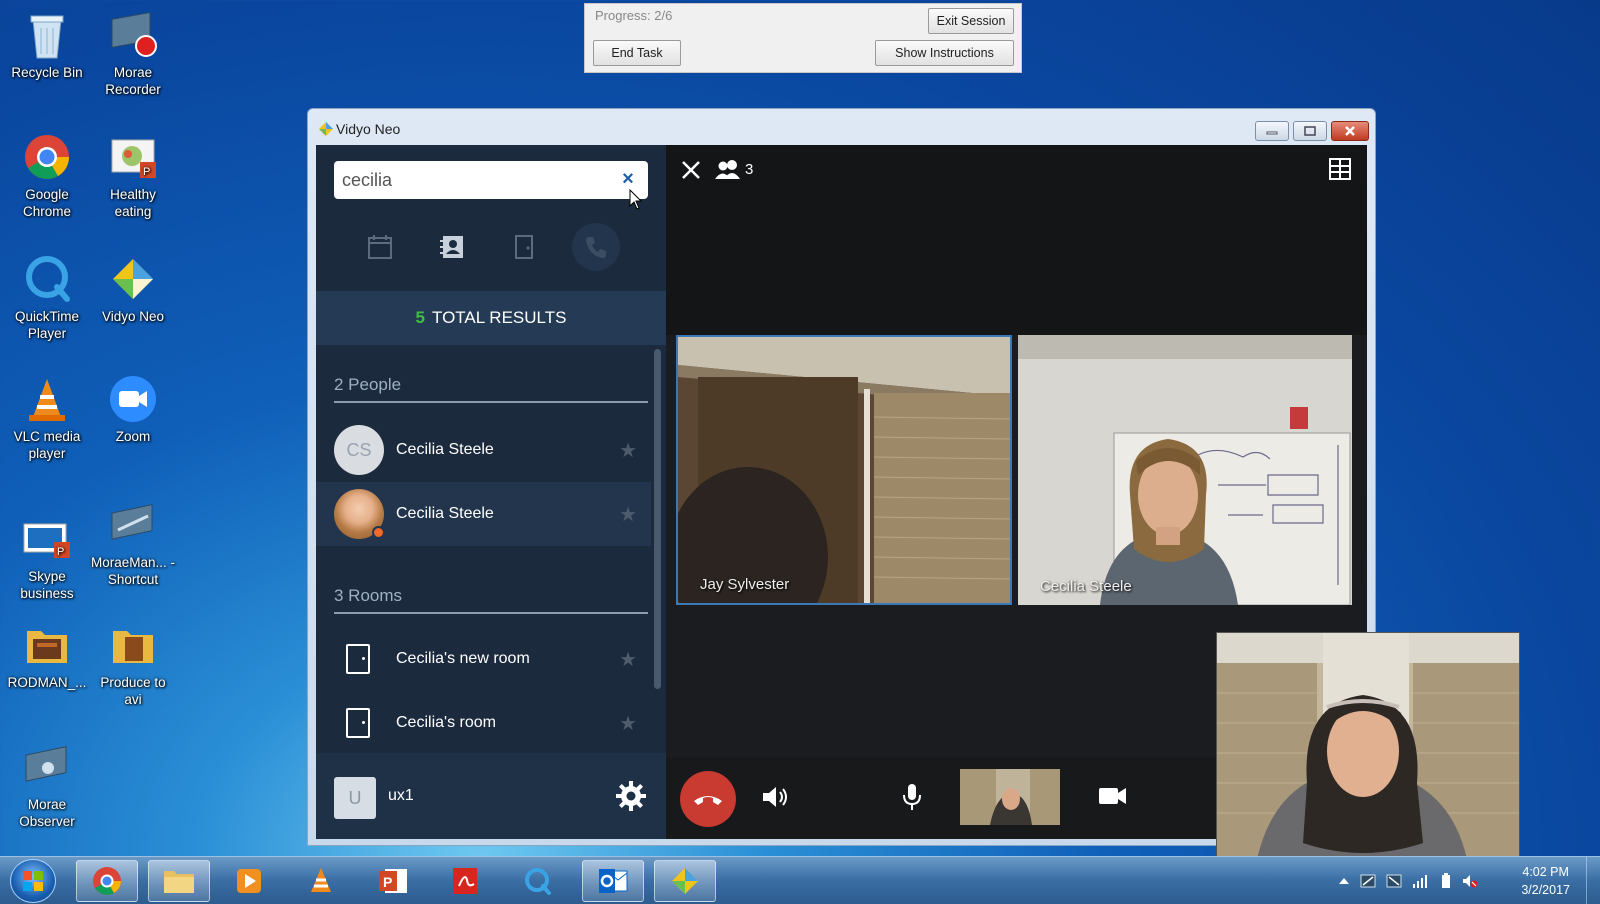 Image resolution: width=1600 pixels, height=904 pixels. I want to click on list-item: Cecilia's room ★, so click(483, 723).